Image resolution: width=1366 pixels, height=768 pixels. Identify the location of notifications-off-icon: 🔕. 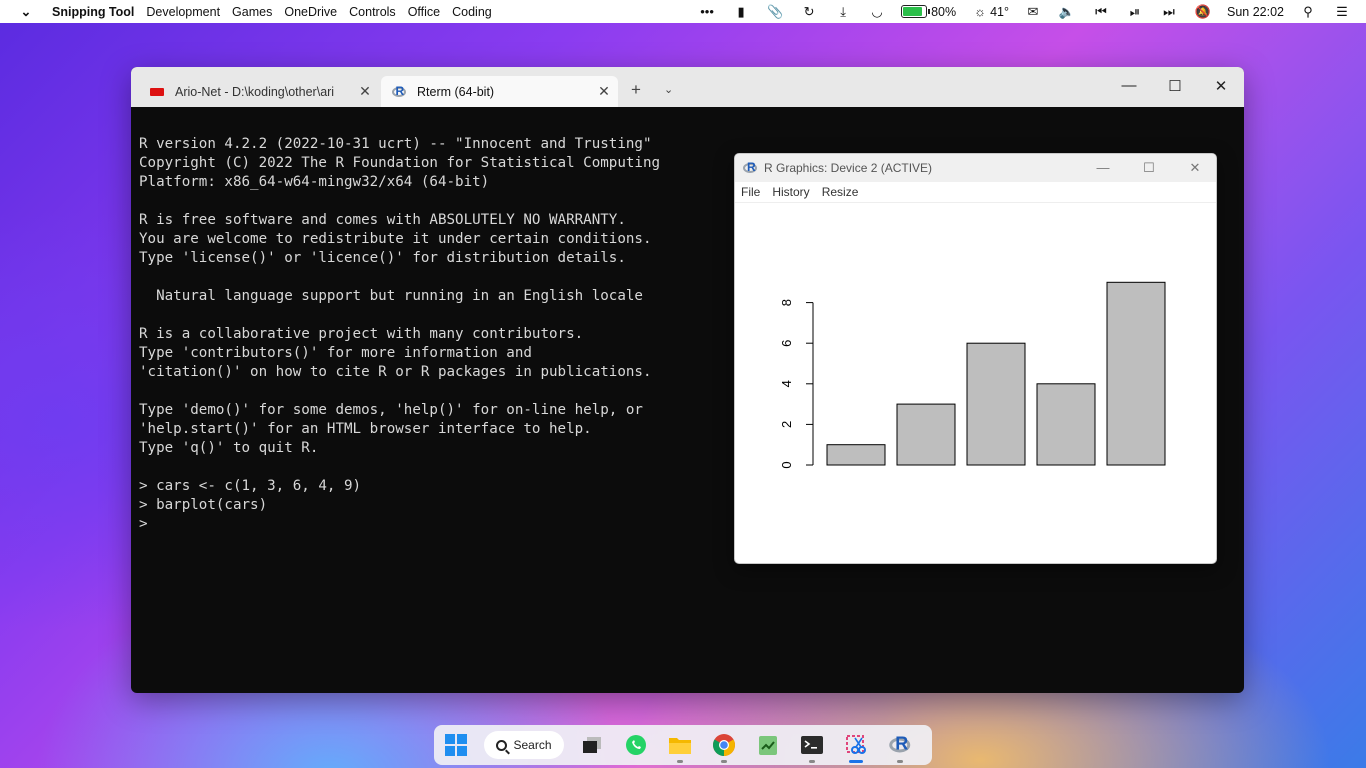
(1203, 12).